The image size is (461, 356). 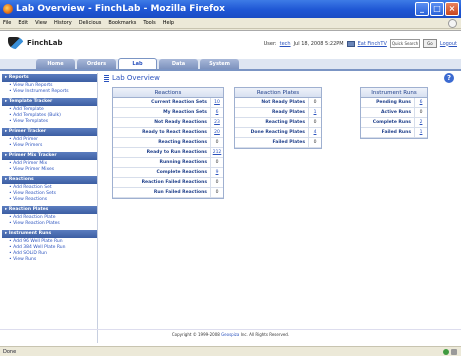 What do you see at coordinates (421, 122) in the screenshot?
I see `row-count: 2` at bounding box center [421, 122].